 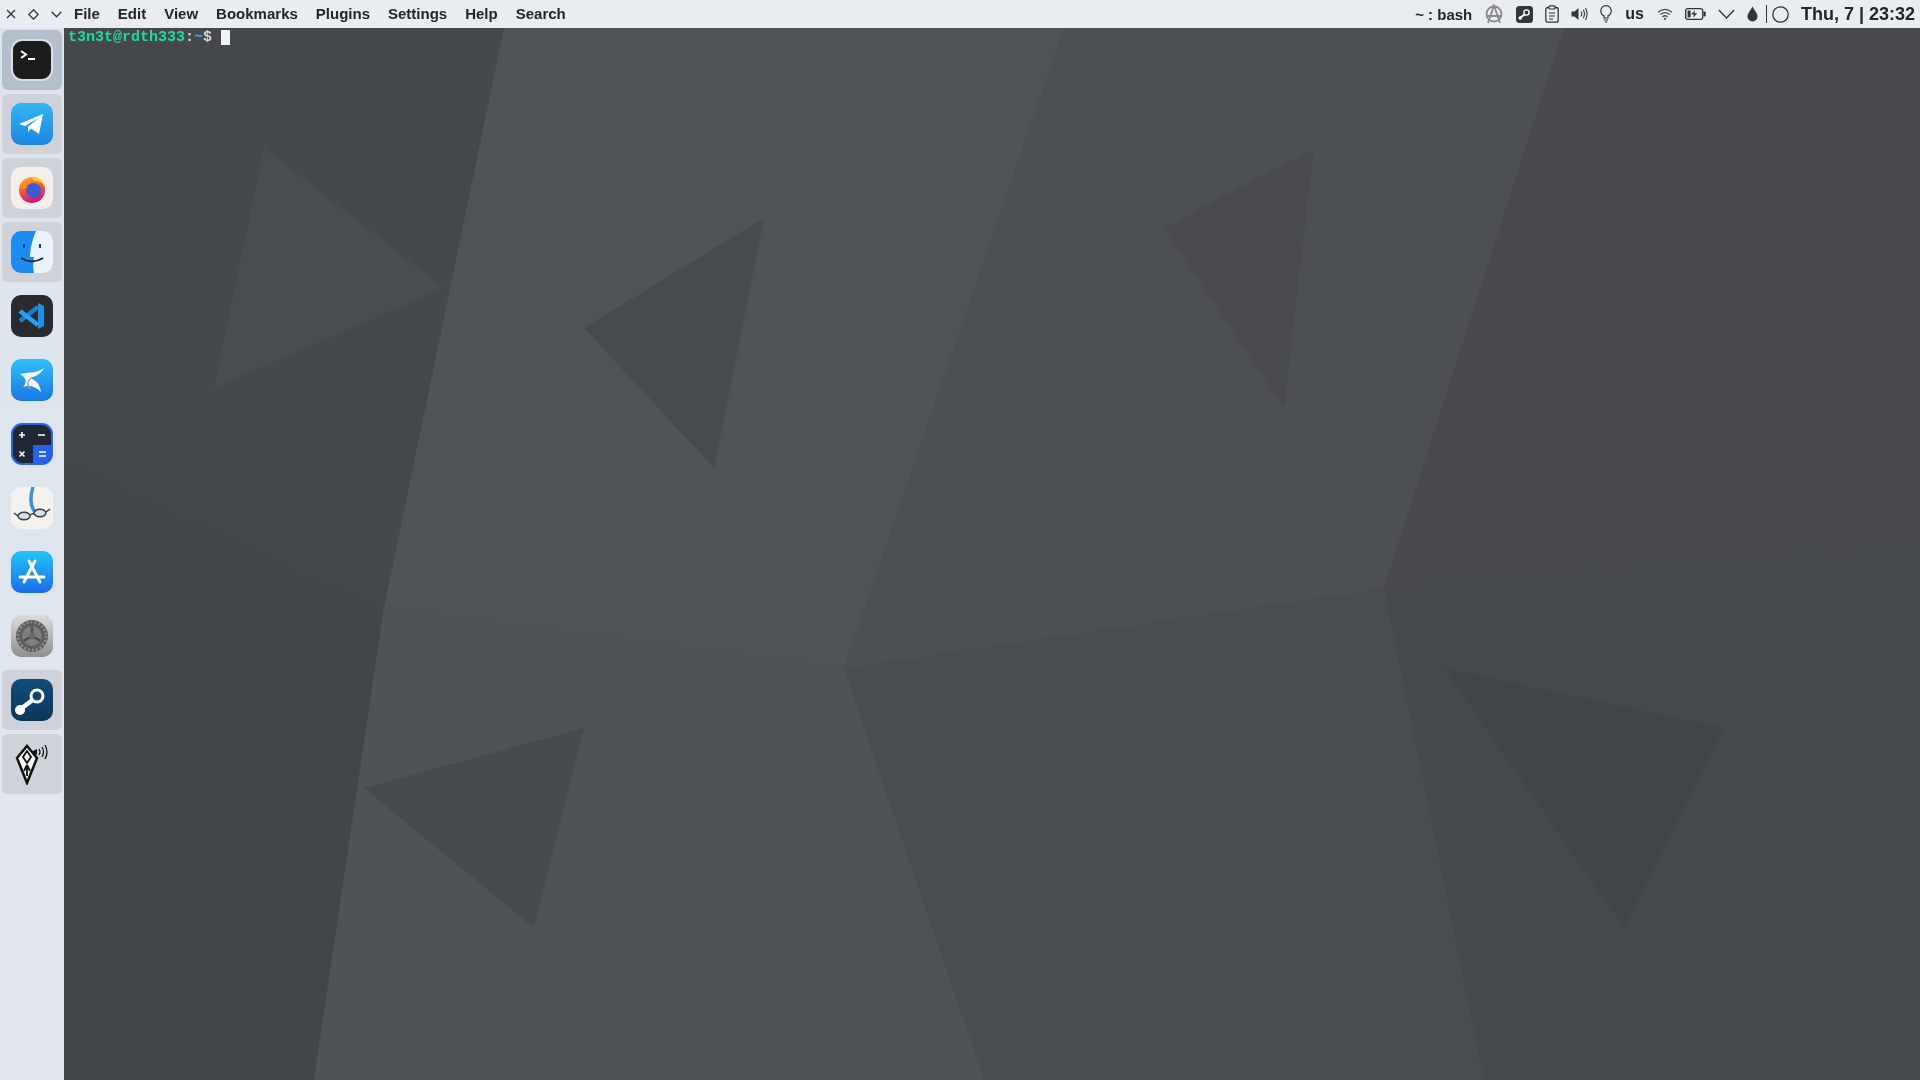 What do you see at coordinates (140, 37) in the screenshot?
I see `terminal-prompt: t3n3t@rdth333:~$` at bounding box center [140, 37].